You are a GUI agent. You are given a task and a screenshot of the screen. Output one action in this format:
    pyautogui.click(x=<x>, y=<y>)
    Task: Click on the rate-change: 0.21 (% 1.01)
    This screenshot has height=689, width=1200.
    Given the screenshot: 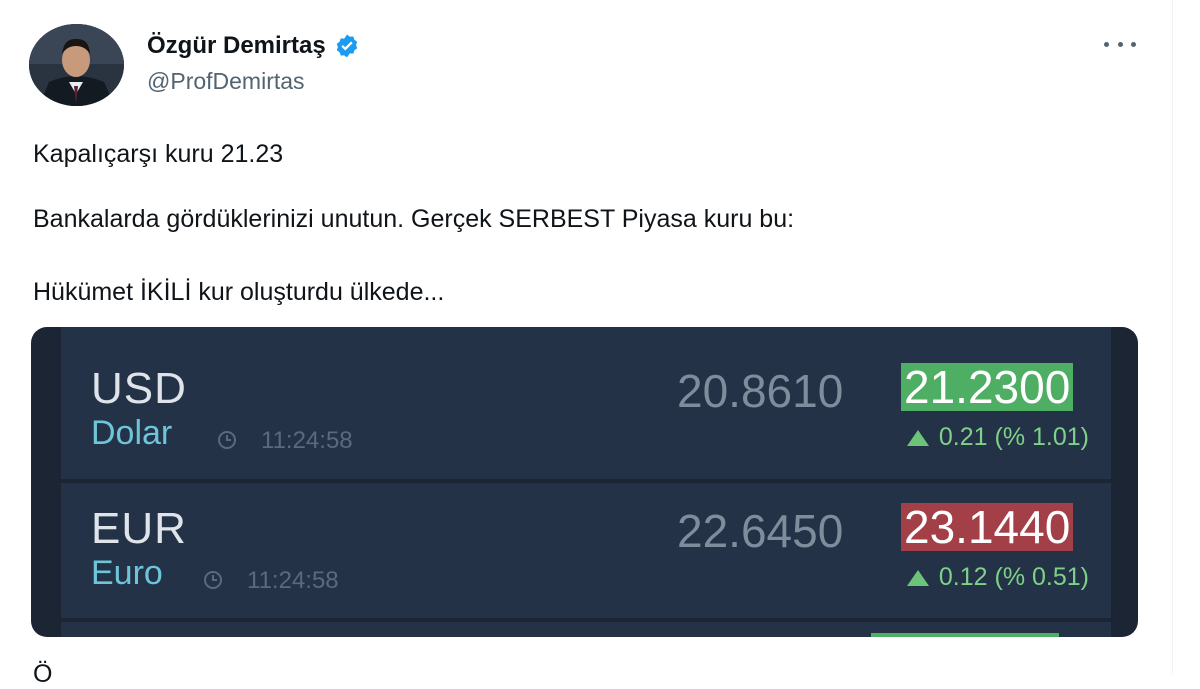 What is the action you would take?
    pyautogui.click(x=997, y=437)
    